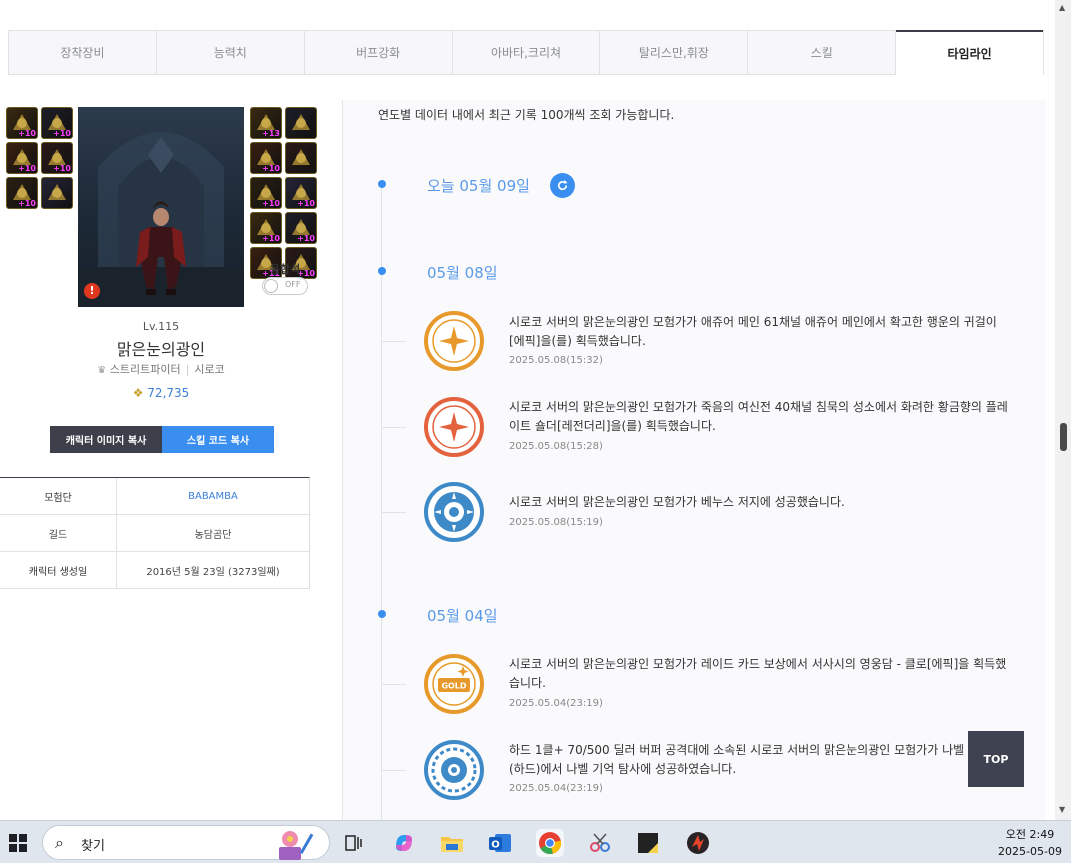 This screenshot has height=863, width=1071. Describe the element at coordinates (209, 369) in the screenshot. I see `character-server: 시로코` at that location.